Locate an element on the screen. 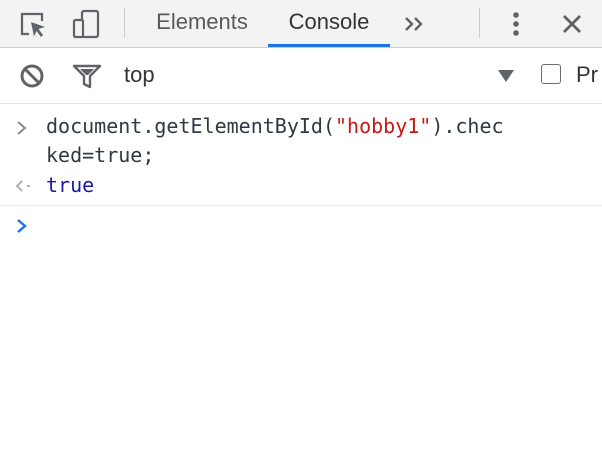 The width and height of the screenshot is (602, 452). tab-elements: Elements is located at coordinates (202, 23).